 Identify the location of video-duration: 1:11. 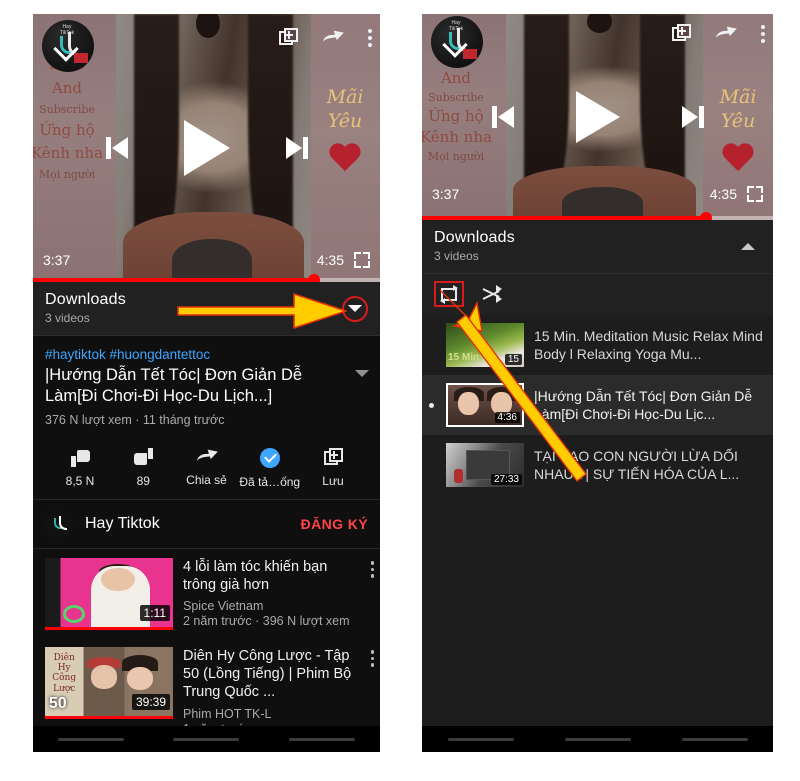
(154, 613).